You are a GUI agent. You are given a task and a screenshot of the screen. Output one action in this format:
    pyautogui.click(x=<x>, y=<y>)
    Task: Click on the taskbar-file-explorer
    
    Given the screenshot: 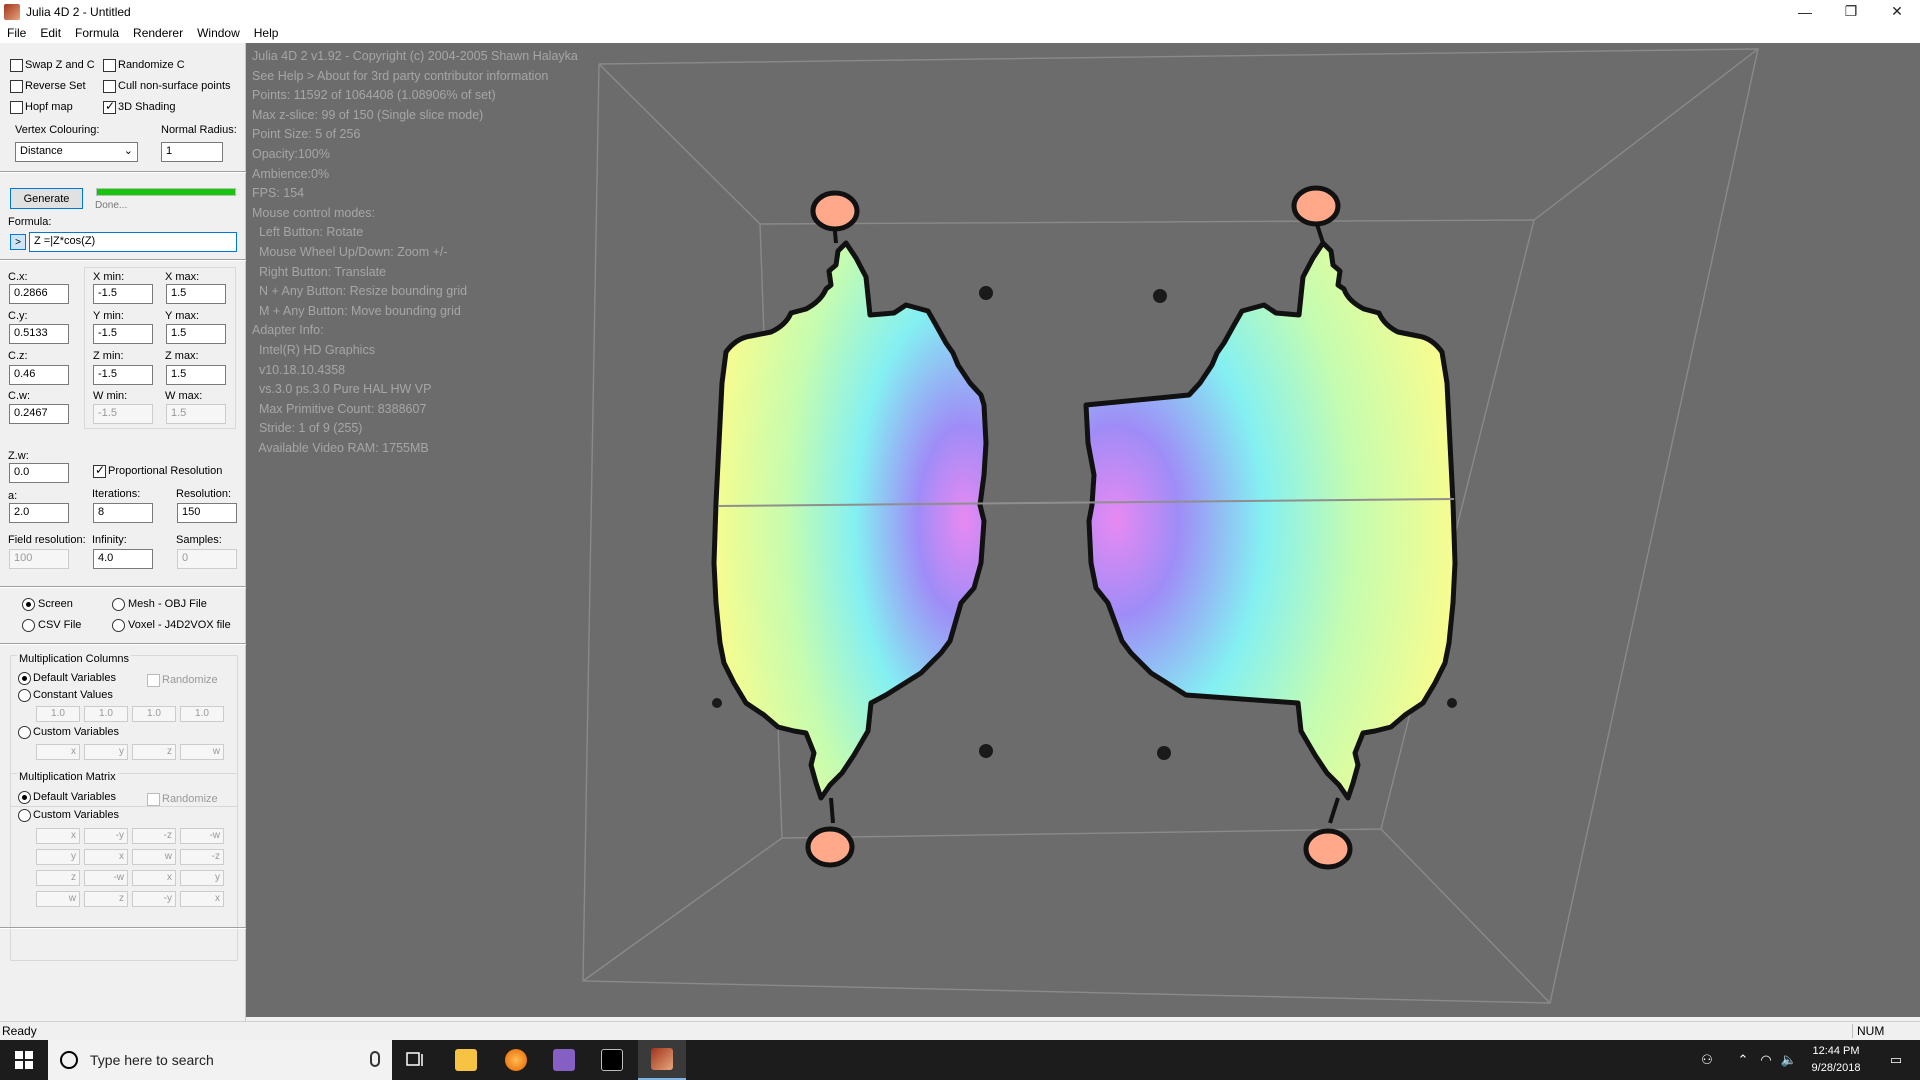 What is the action you would take?
    pyautogui.click(x=466, y=1060)
    